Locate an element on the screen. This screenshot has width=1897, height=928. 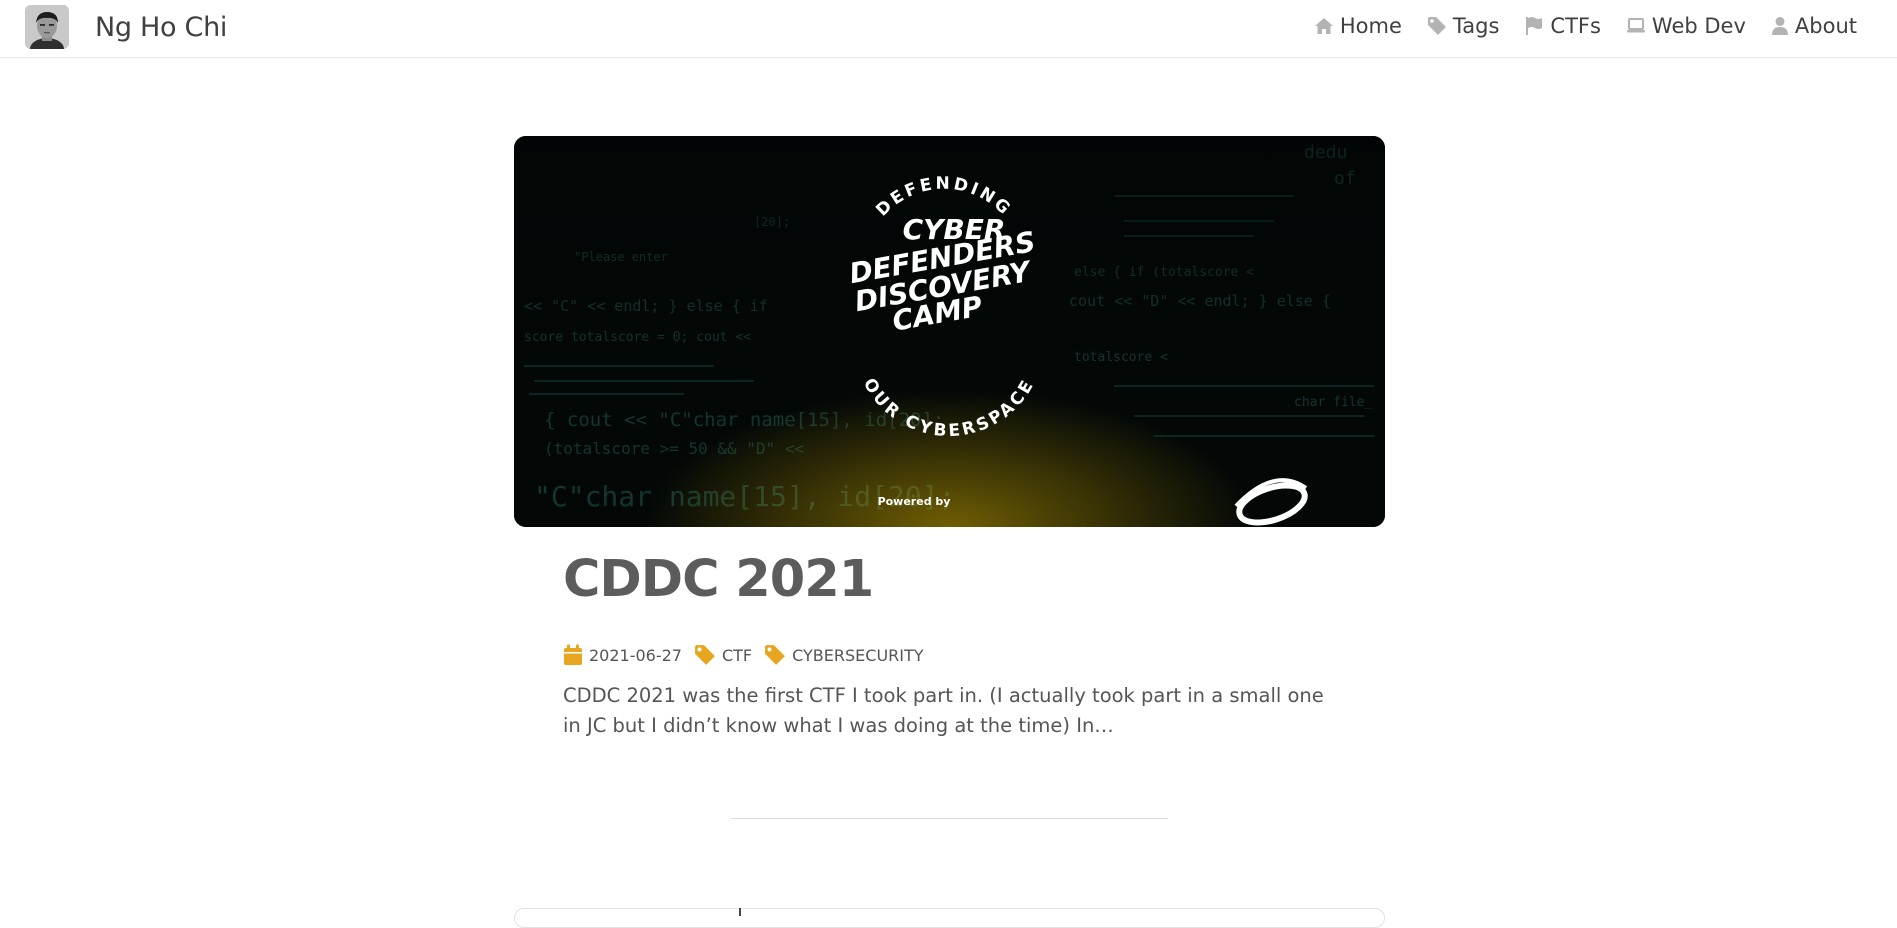
nav-item-label: CTFs is located at coordinates (1575, 26).